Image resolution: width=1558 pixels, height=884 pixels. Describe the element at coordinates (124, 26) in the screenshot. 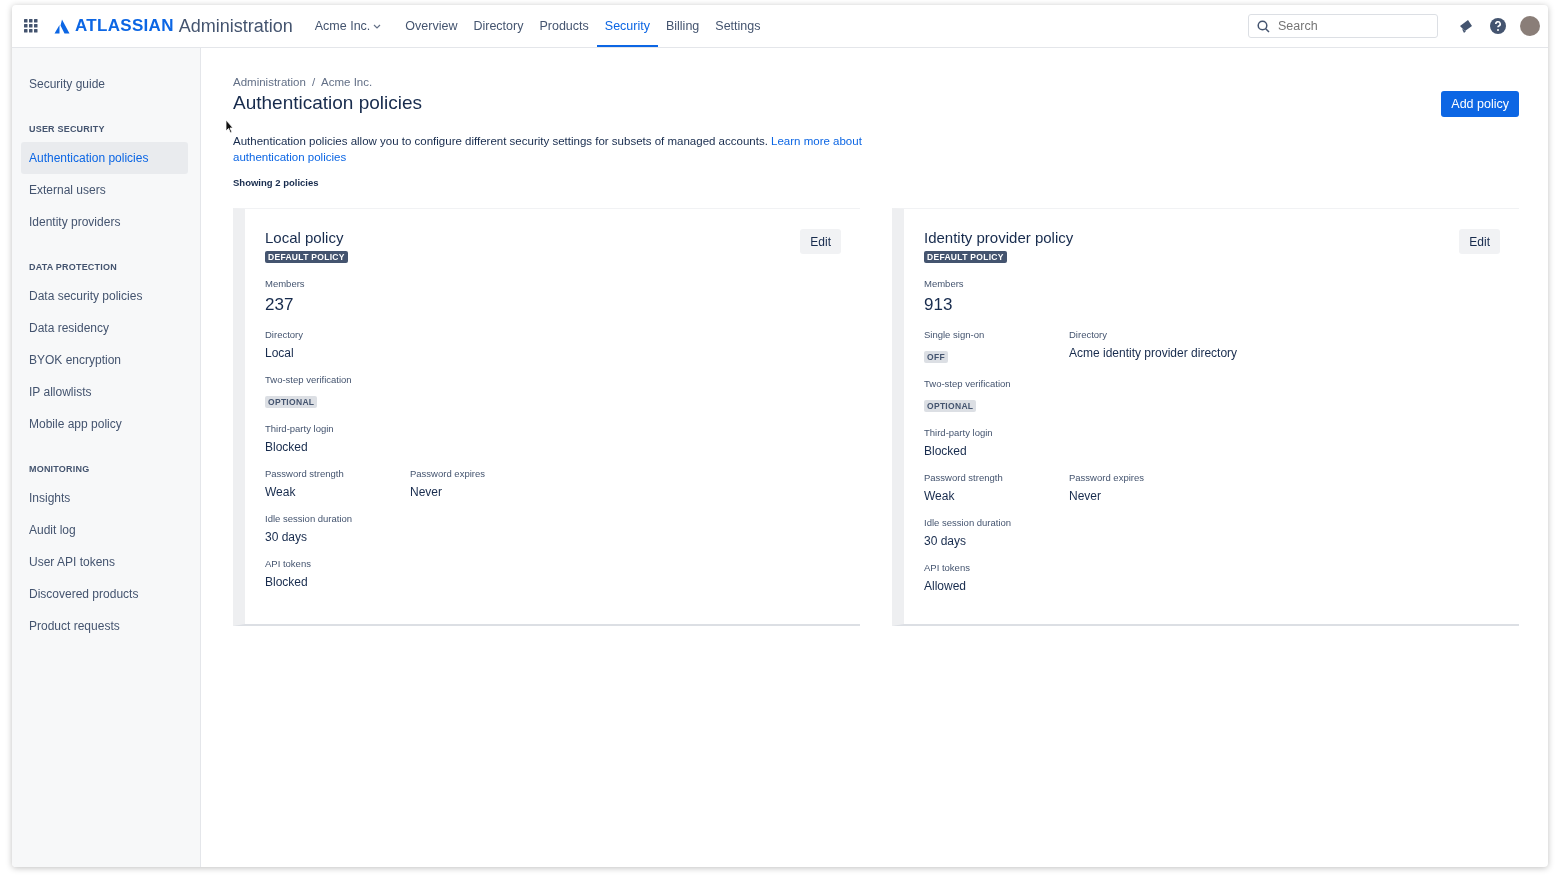

I see `brand-name: ATLASSIAN` at that location.